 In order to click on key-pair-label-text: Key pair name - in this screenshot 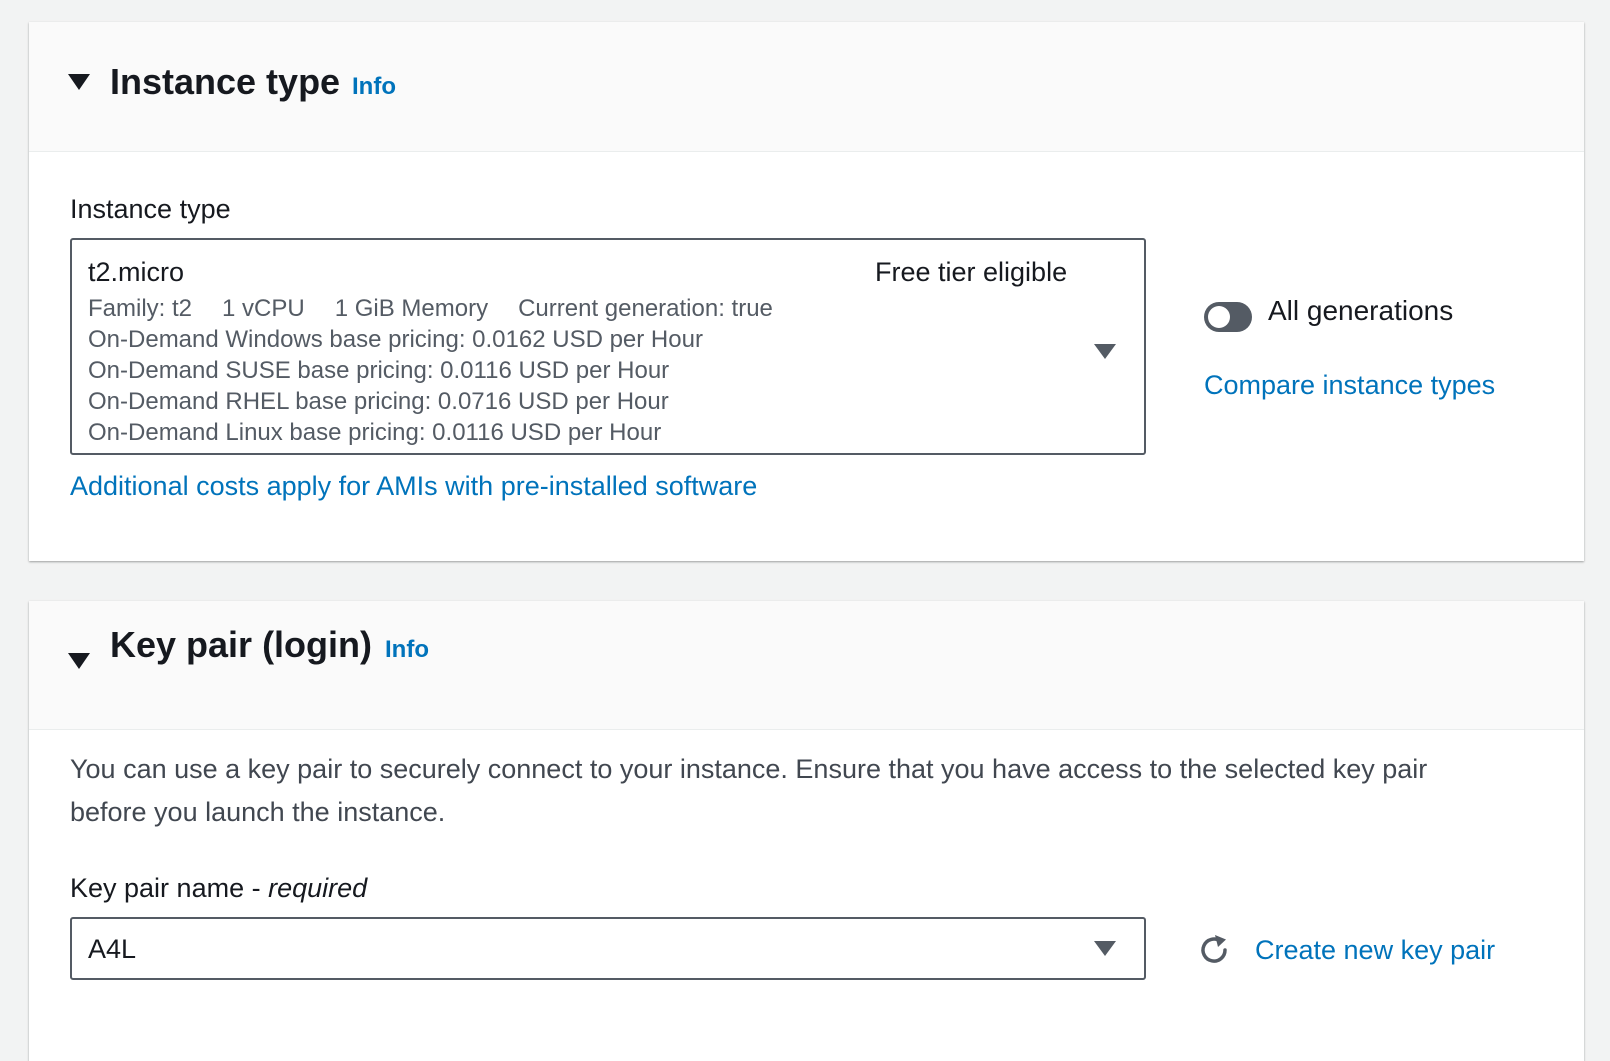, I will do `click(169, 888)`.